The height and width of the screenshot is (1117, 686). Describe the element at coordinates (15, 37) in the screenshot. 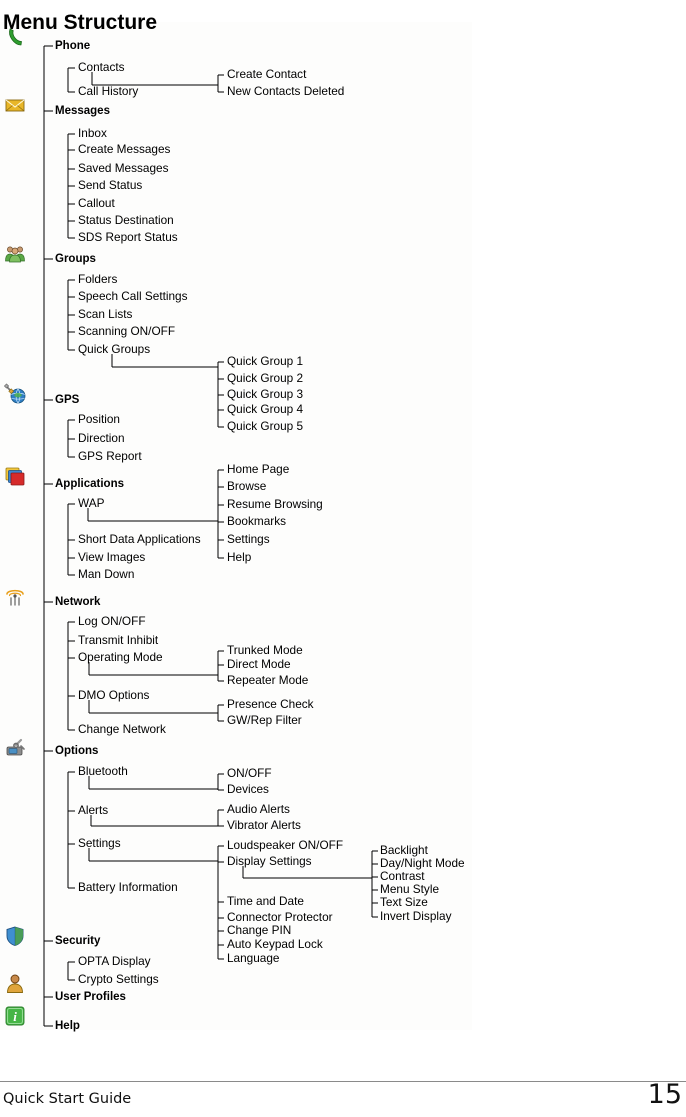

I see `phone-icon` at that location.